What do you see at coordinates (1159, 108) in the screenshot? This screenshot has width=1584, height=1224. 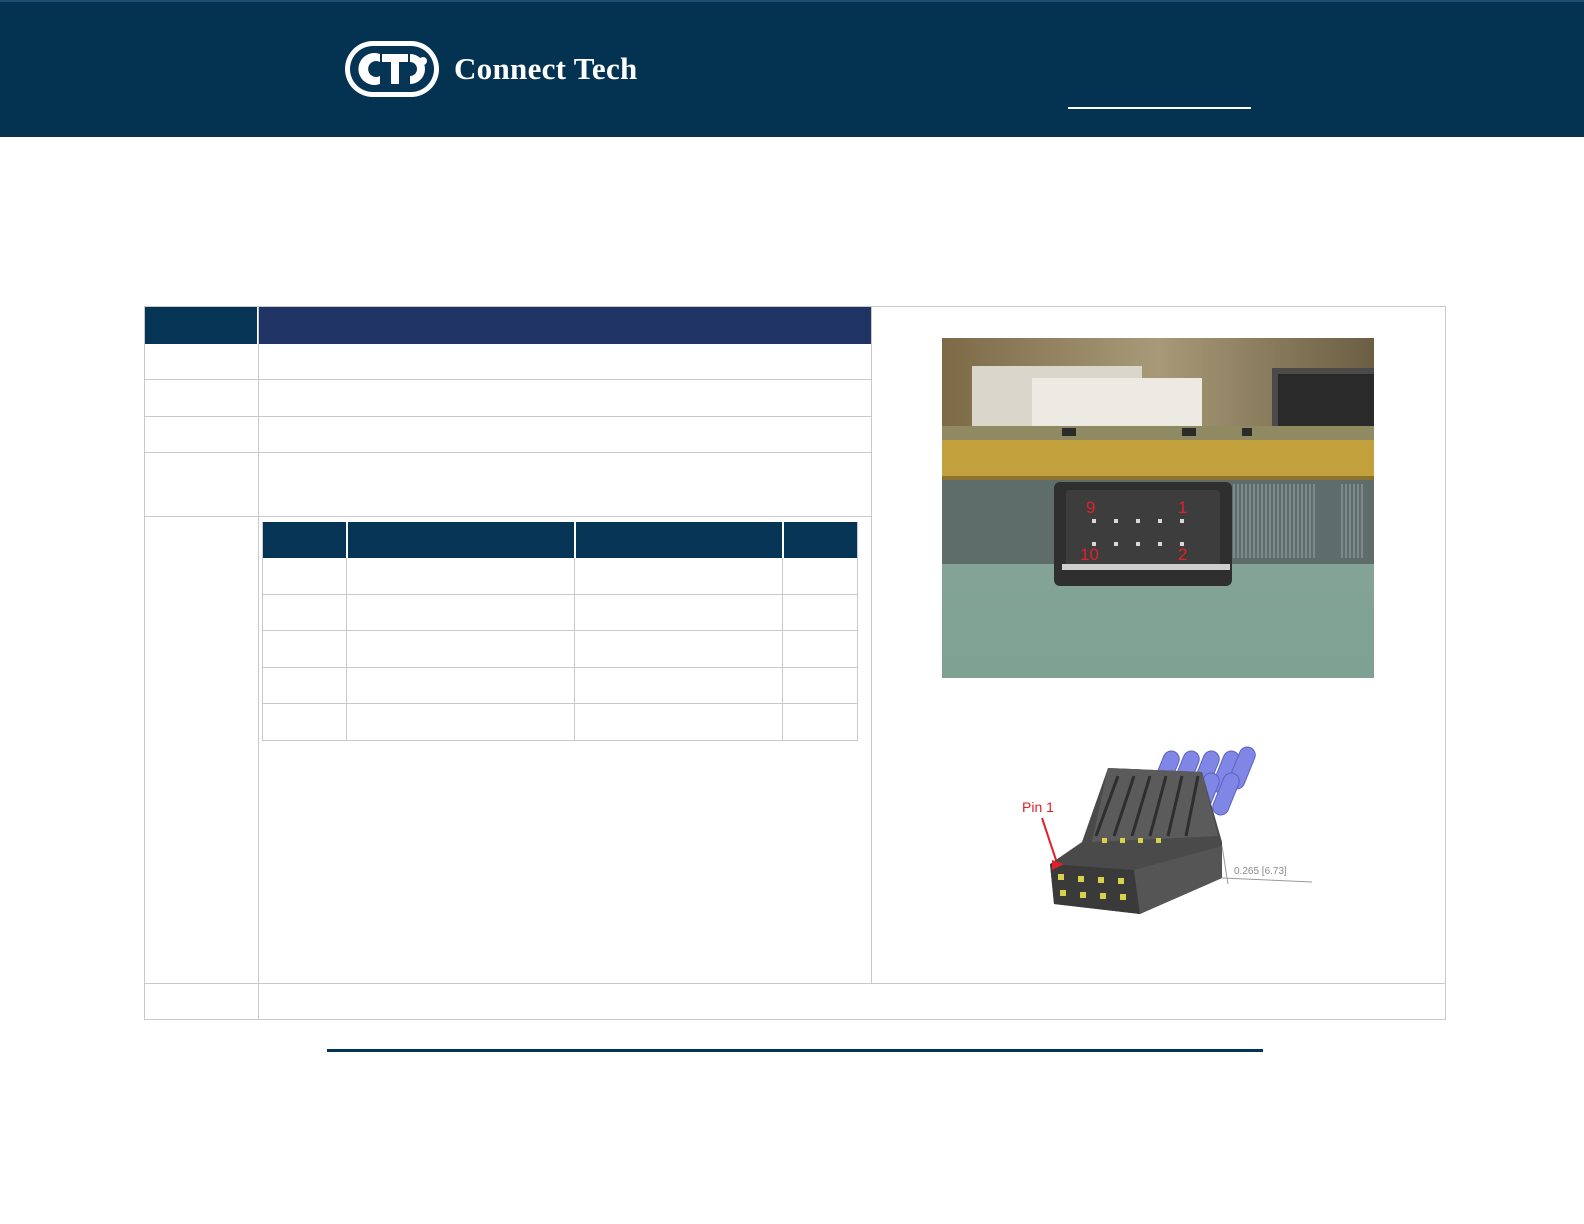 I see `header-rule` at bounding box center [1159, 108].